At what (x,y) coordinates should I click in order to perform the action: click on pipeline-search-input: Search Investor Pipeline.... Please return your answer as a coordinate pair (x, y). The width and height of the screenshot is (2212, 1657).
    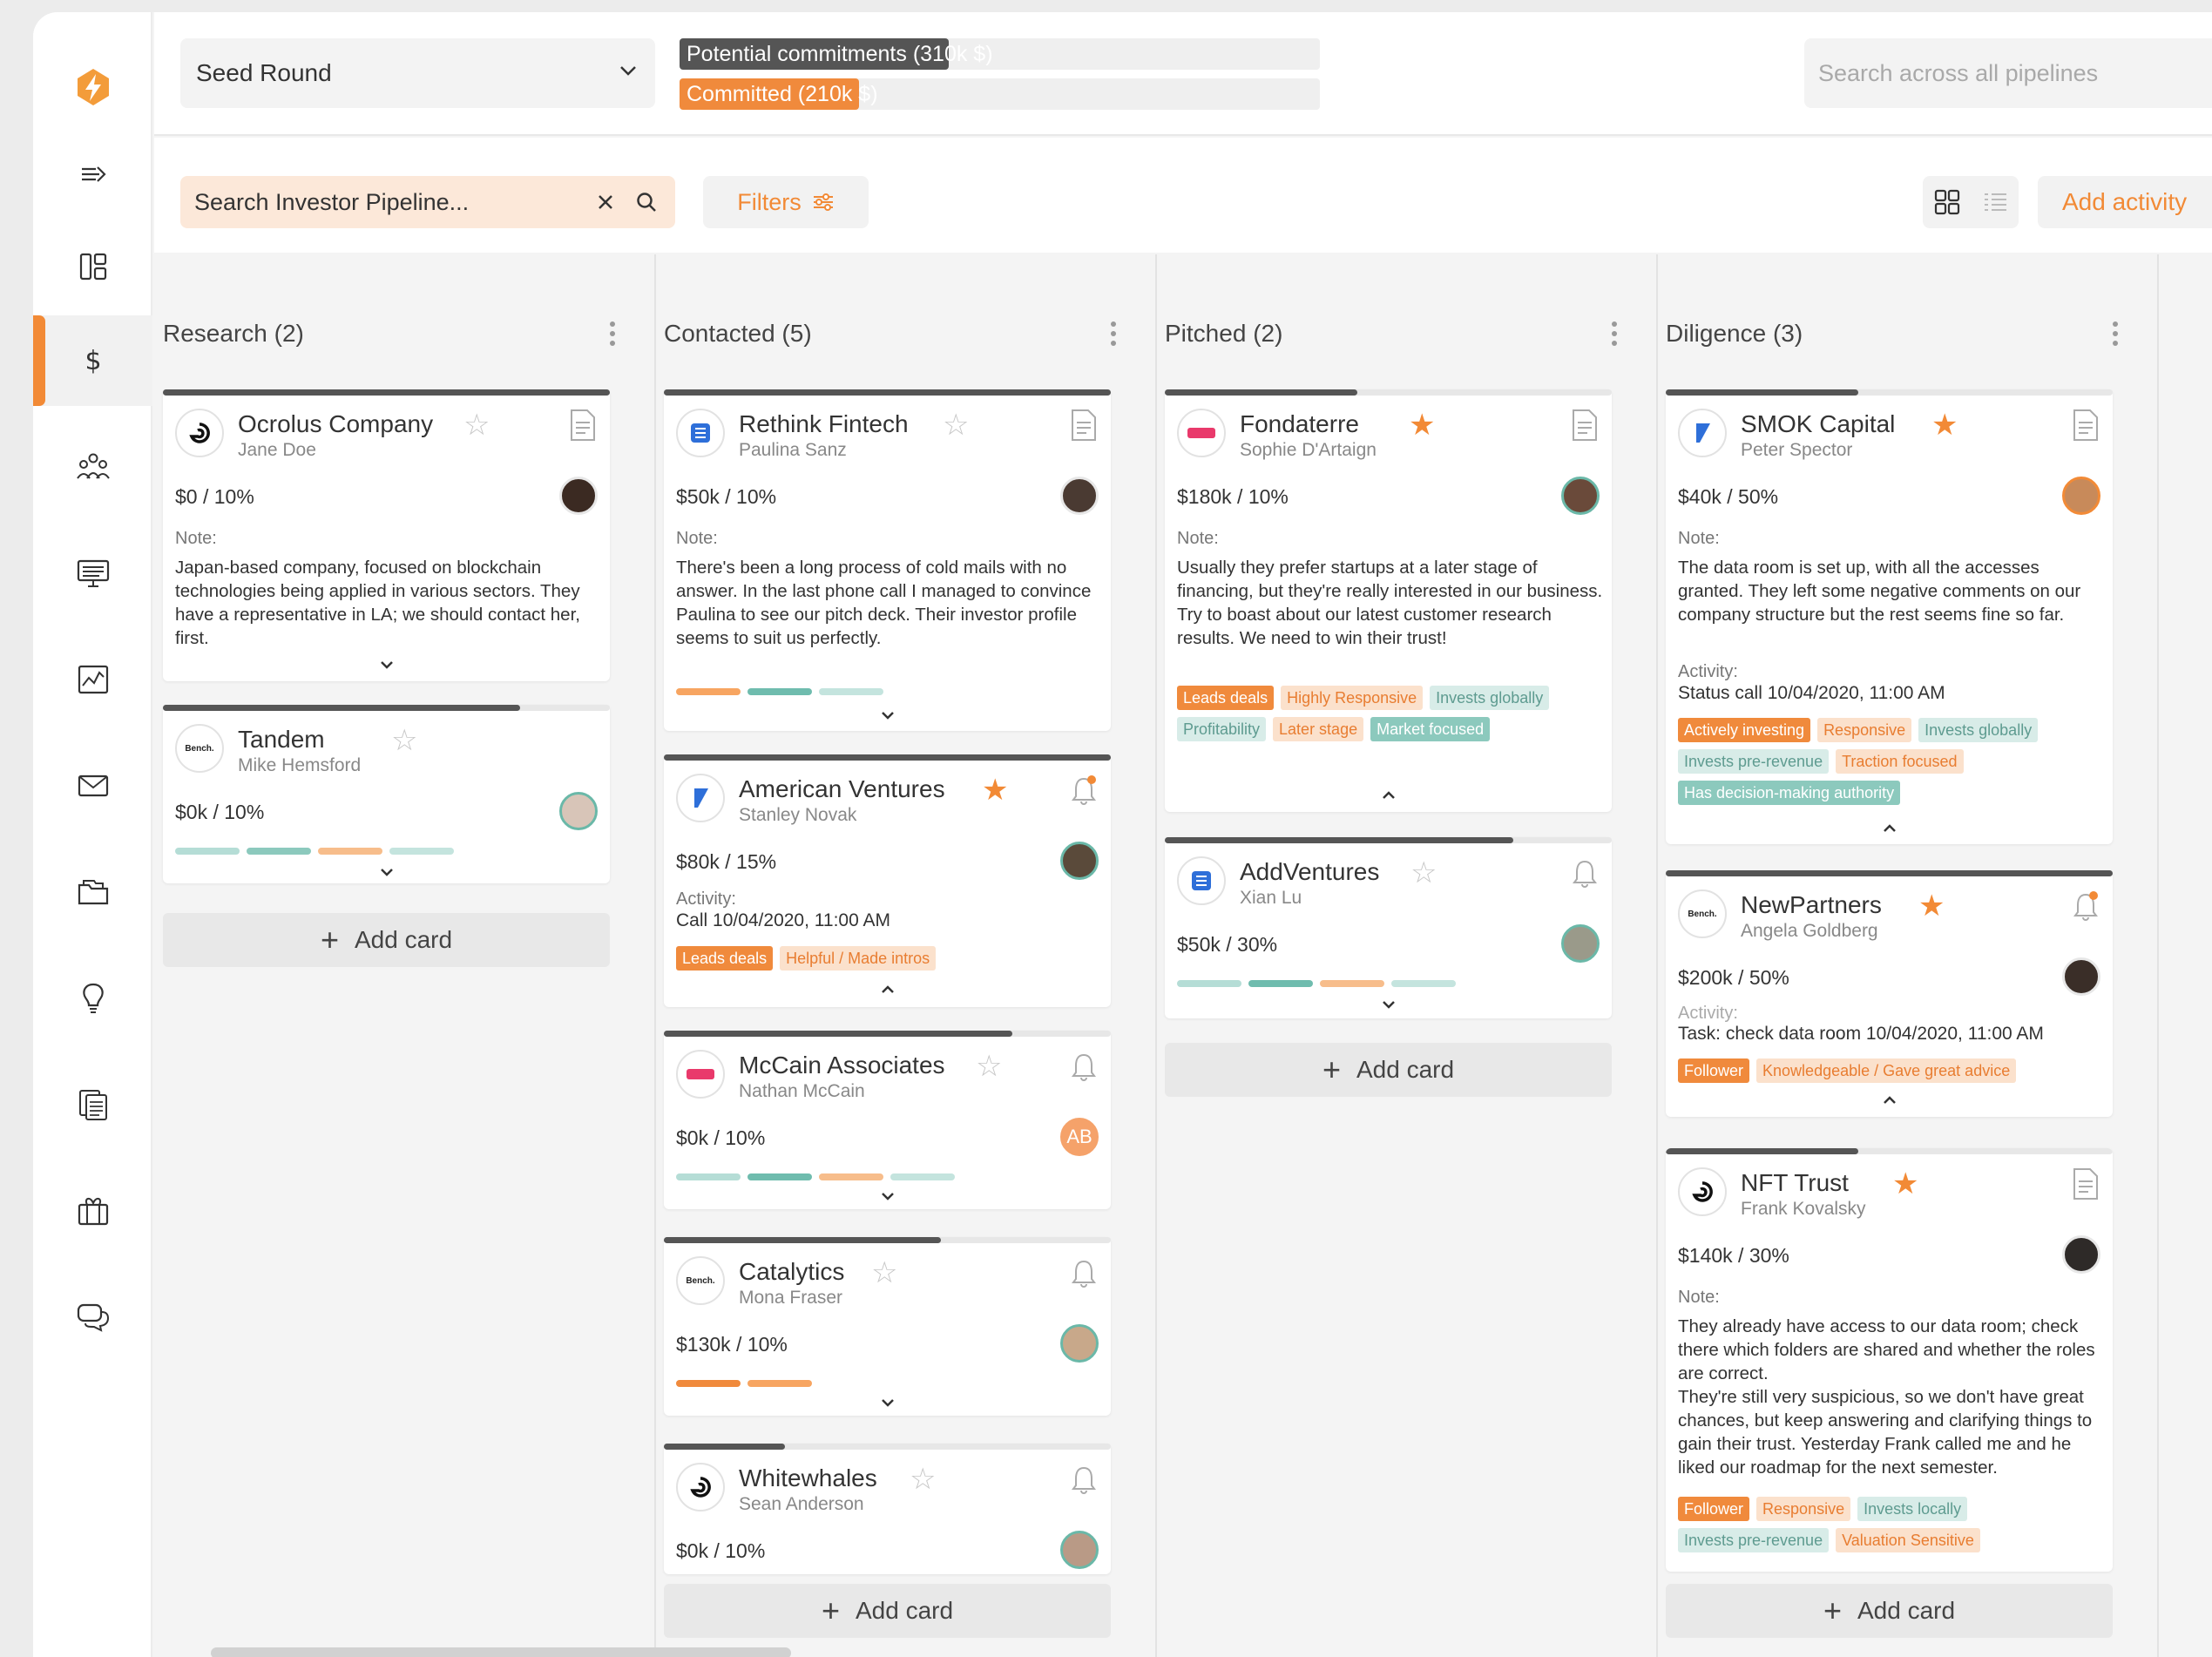
    Looking at the image, I should click on (427, 202).